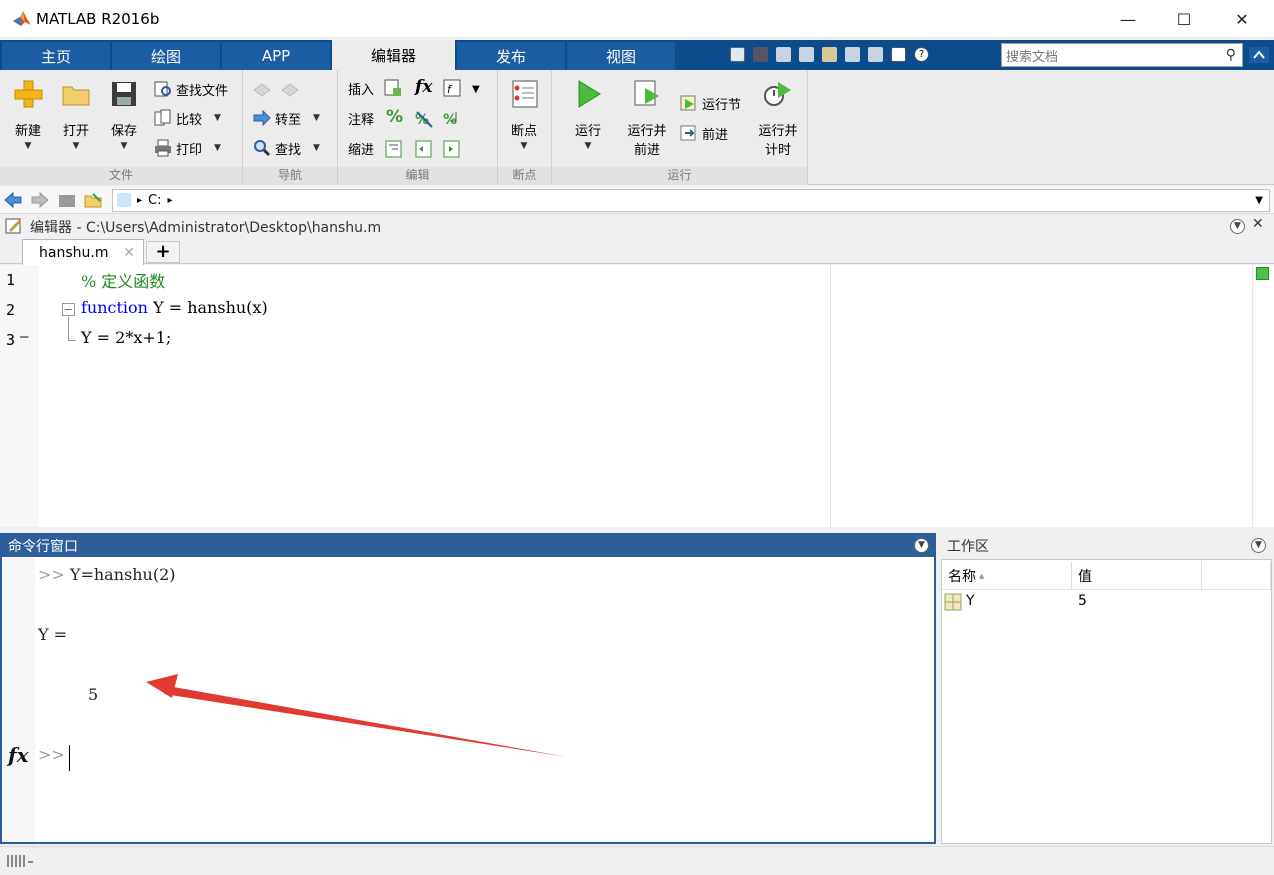 This screenshot has height=875, width=1274. What do you see at coordinates (737, 54) in the screenshot?
I see `shortcut-icon` at bounding box center [737, 54].